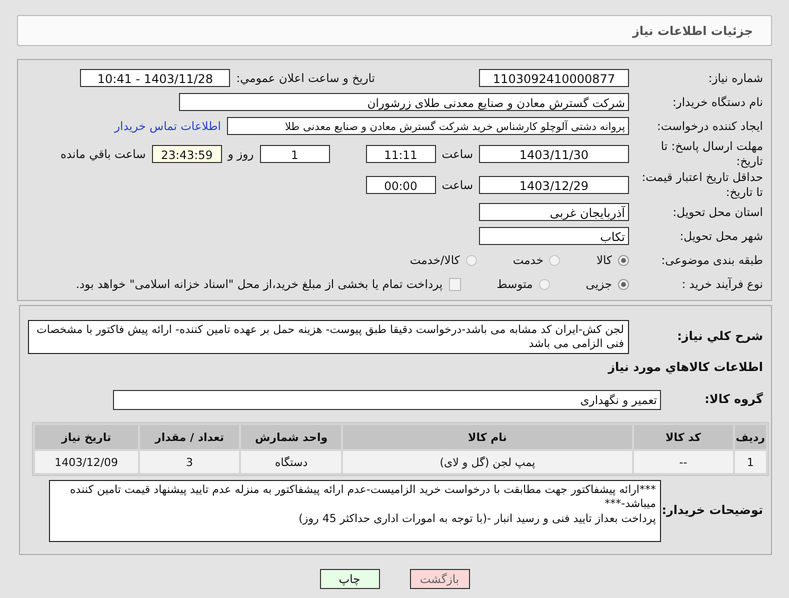  I want to click on table-cell: --, so click(683, 462).